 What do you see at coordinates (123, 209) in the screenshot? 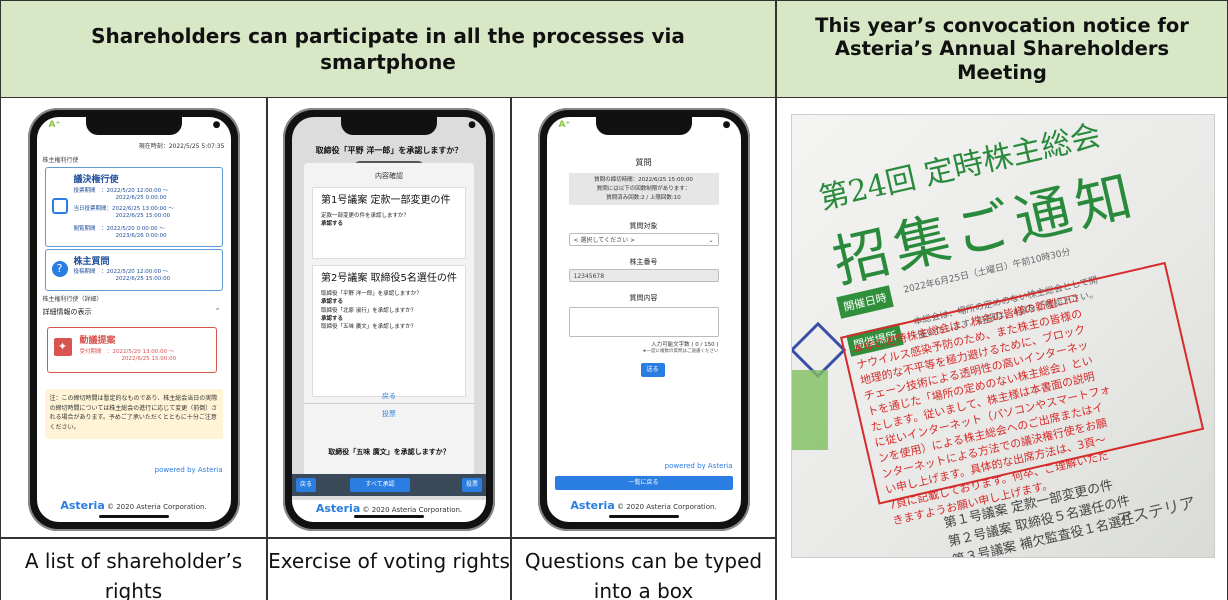
I see `sameday-period: 当日投票期間：2022/6/25 13:00:00 〜` at bounding box center [123, 209].